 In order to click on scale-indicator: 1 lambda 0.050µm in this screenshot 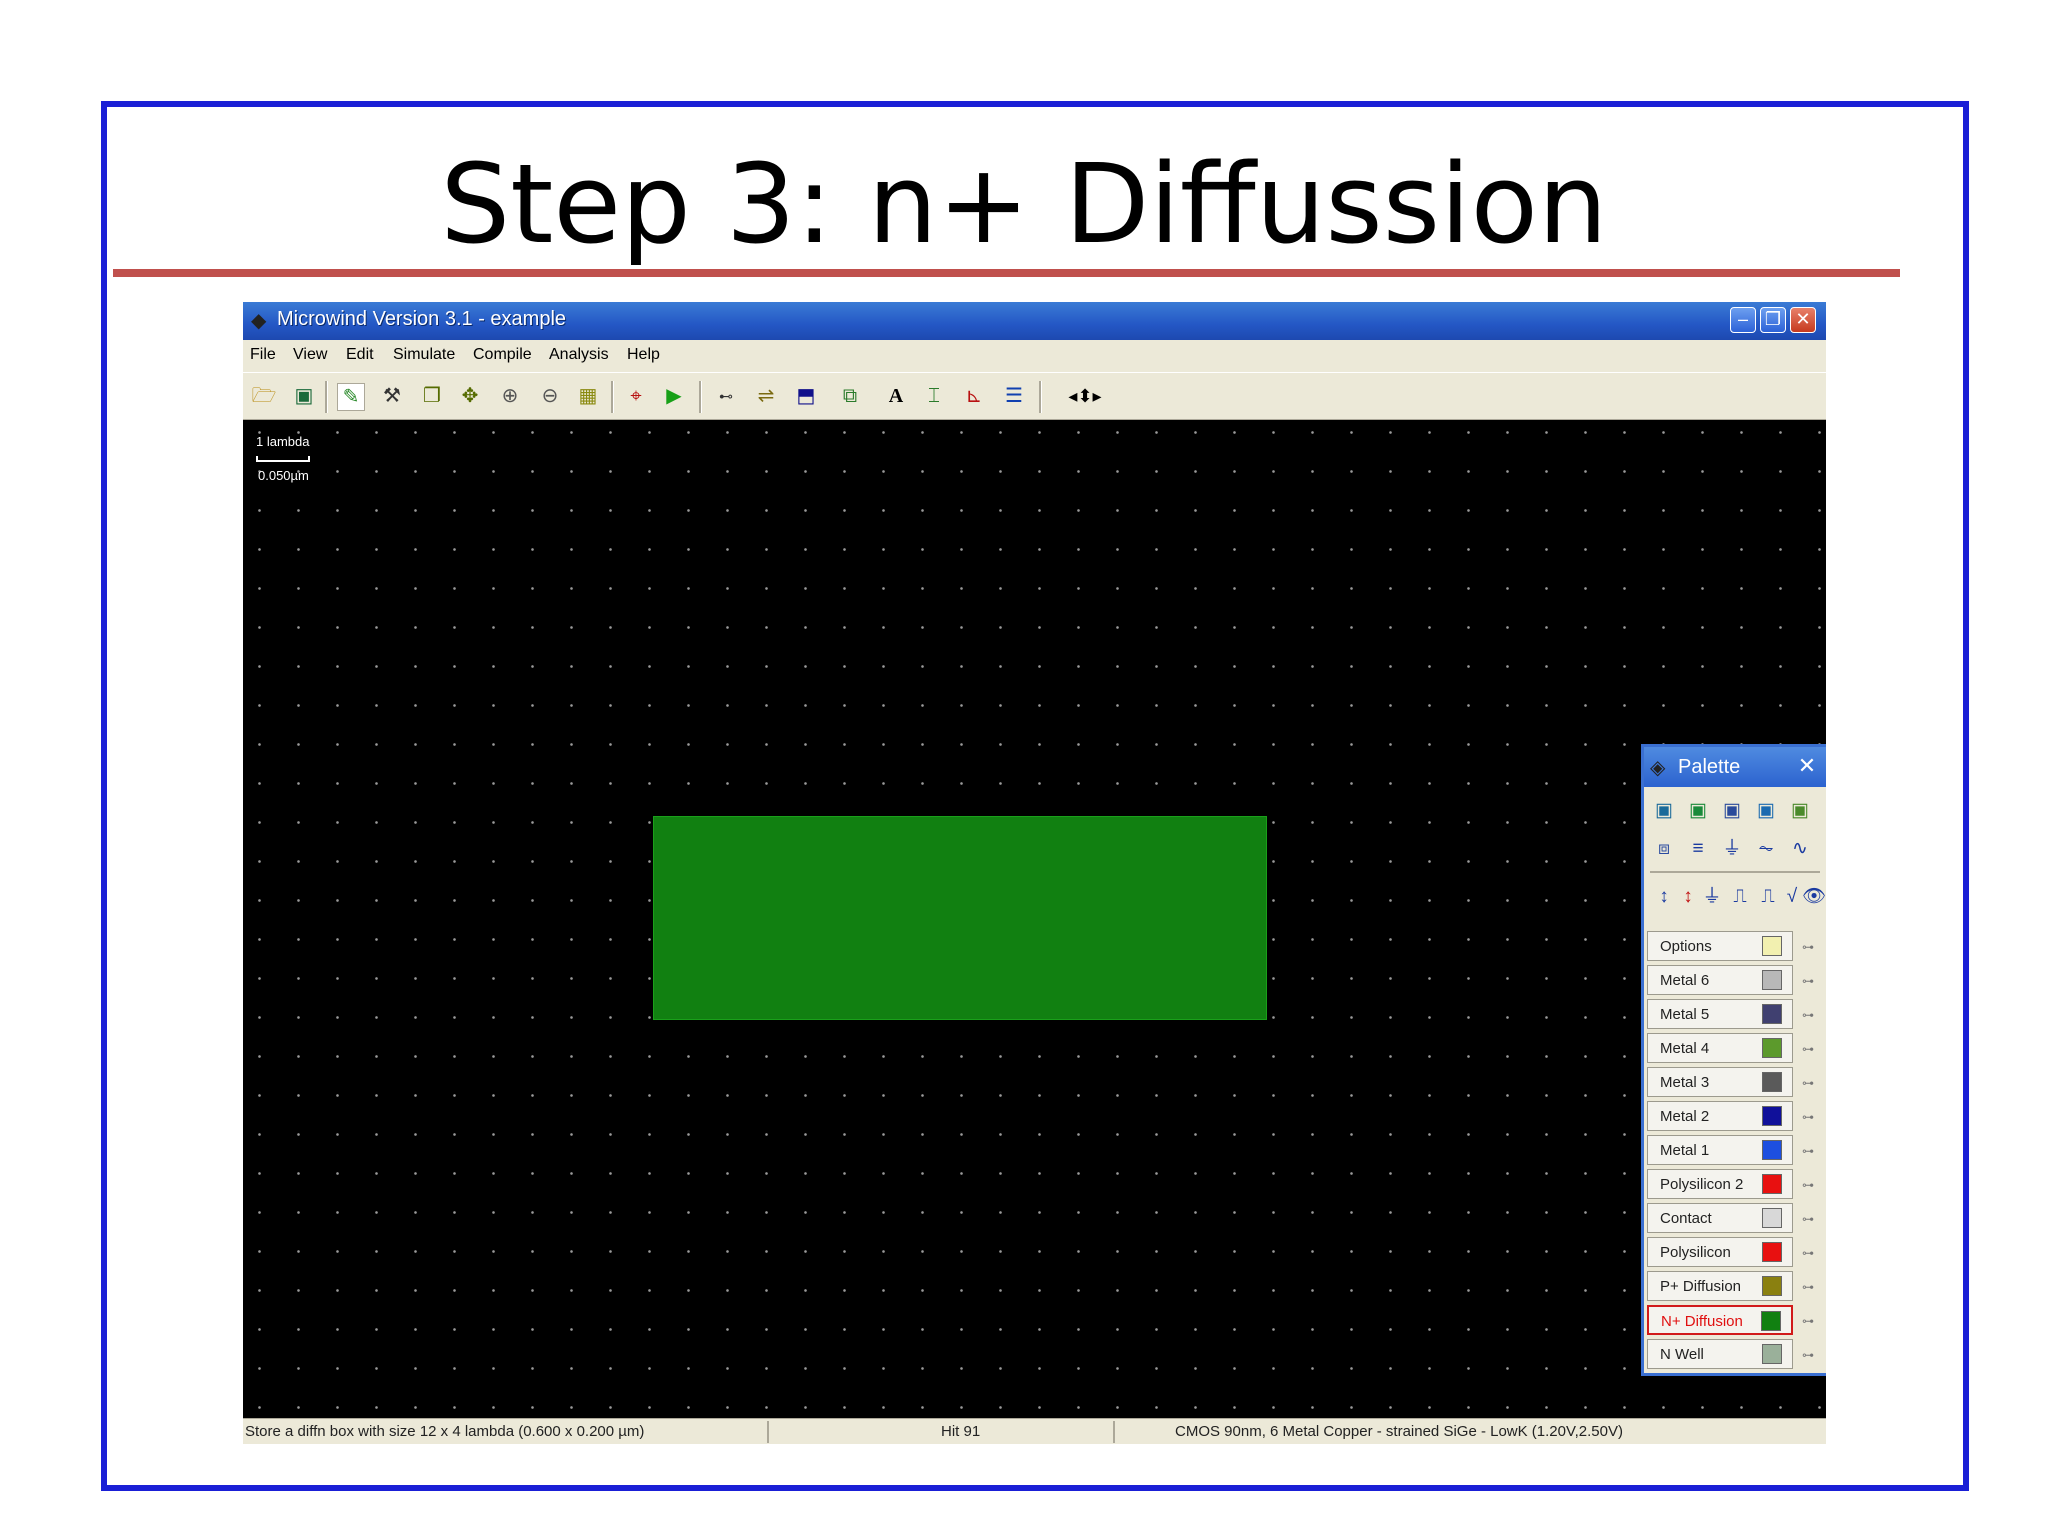, I will do `click(283, 458)`.